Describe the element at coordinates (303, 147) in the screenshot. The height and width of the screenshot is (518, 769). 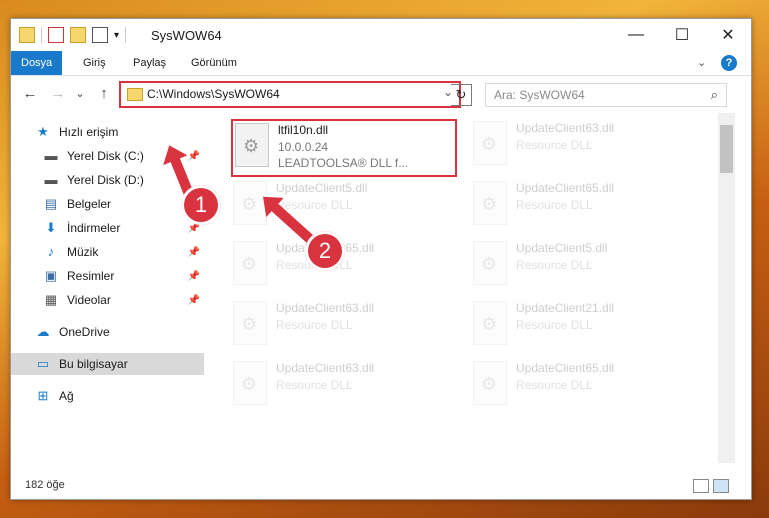
I see `file-version: 10.0.0.24` at that location.